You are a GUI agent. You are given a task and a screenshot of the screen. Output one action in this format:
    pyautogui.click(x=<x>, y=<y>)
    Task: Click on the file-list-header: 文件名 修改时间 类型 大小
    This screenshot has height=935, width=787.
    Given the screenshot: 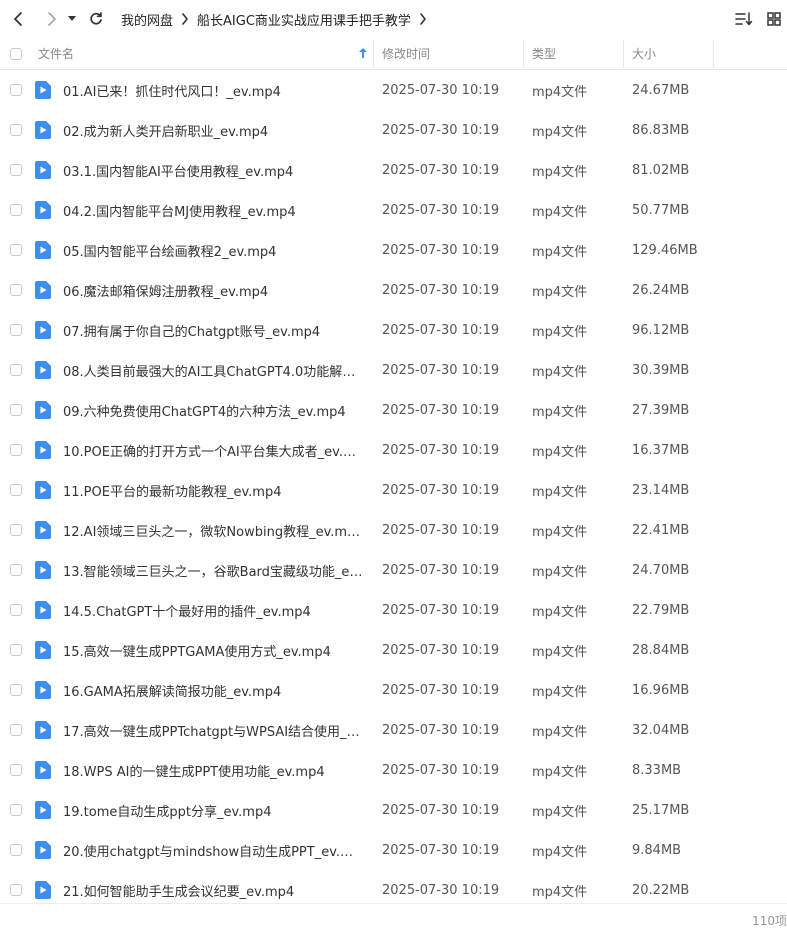 What is the action you would take?
    pyautogui.click(x=393, y=54)
    